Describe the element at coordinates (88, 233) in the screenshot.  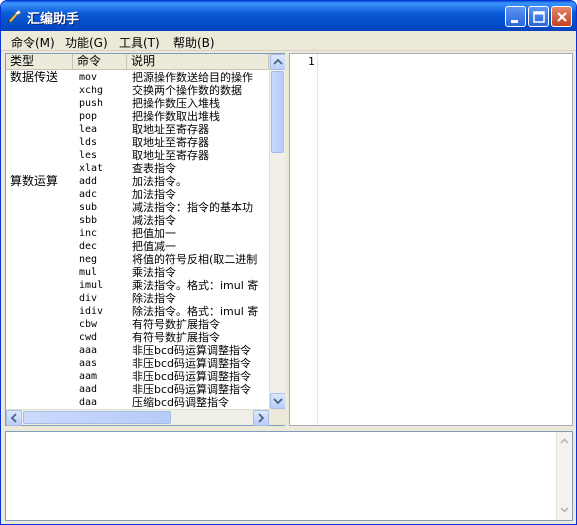
I see `cell-command: inc` at that location.